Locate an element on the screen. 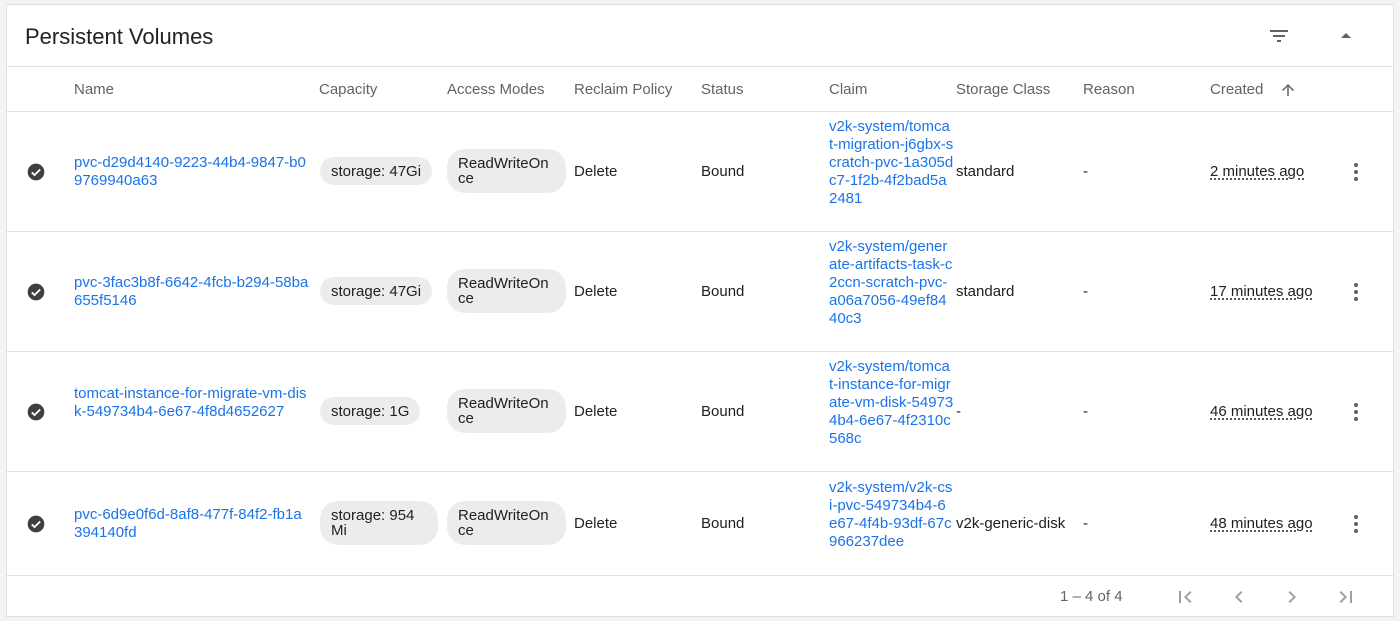 The width and height of the screenshot is (1400, 621). chevron-left-icon is located at coordinates (1239, 597).